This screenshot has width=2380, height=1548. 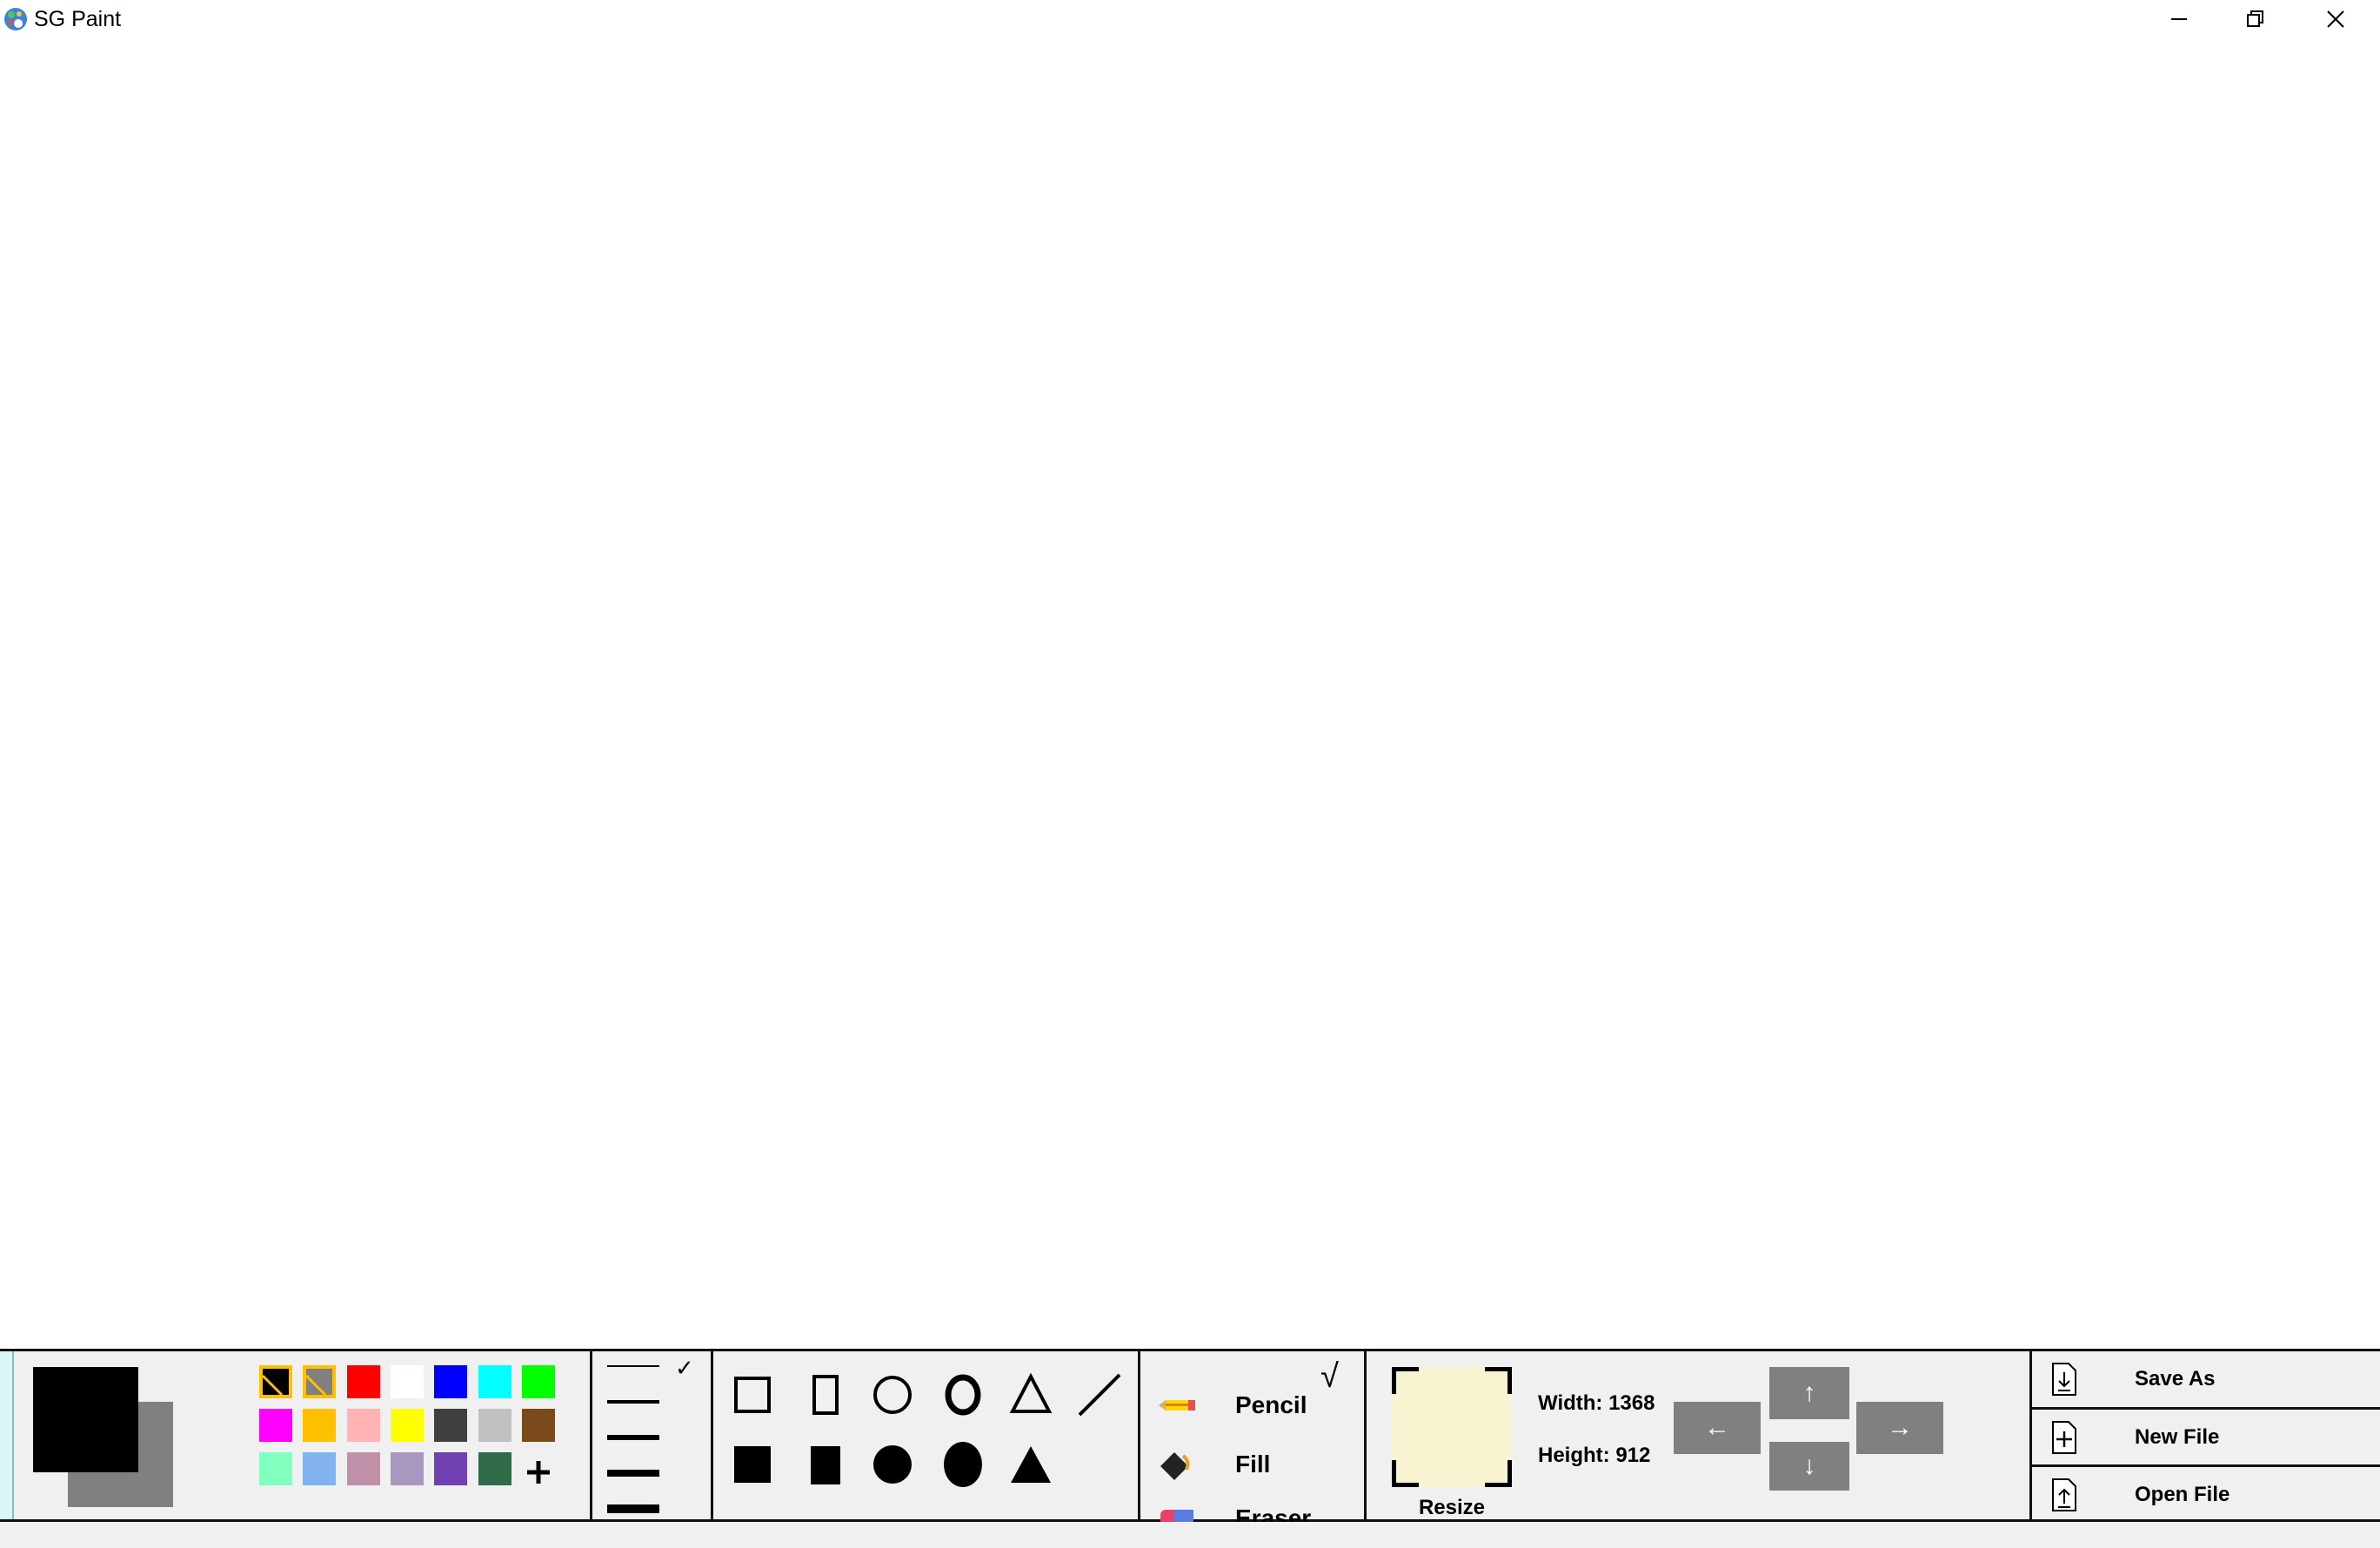 I want to click on line-tool, so click(x=1099, y=1394).